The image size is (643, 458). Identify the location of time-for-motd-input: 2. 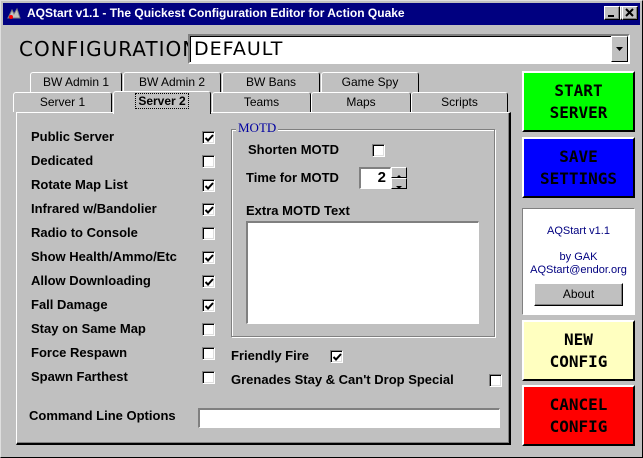
(375, 178).